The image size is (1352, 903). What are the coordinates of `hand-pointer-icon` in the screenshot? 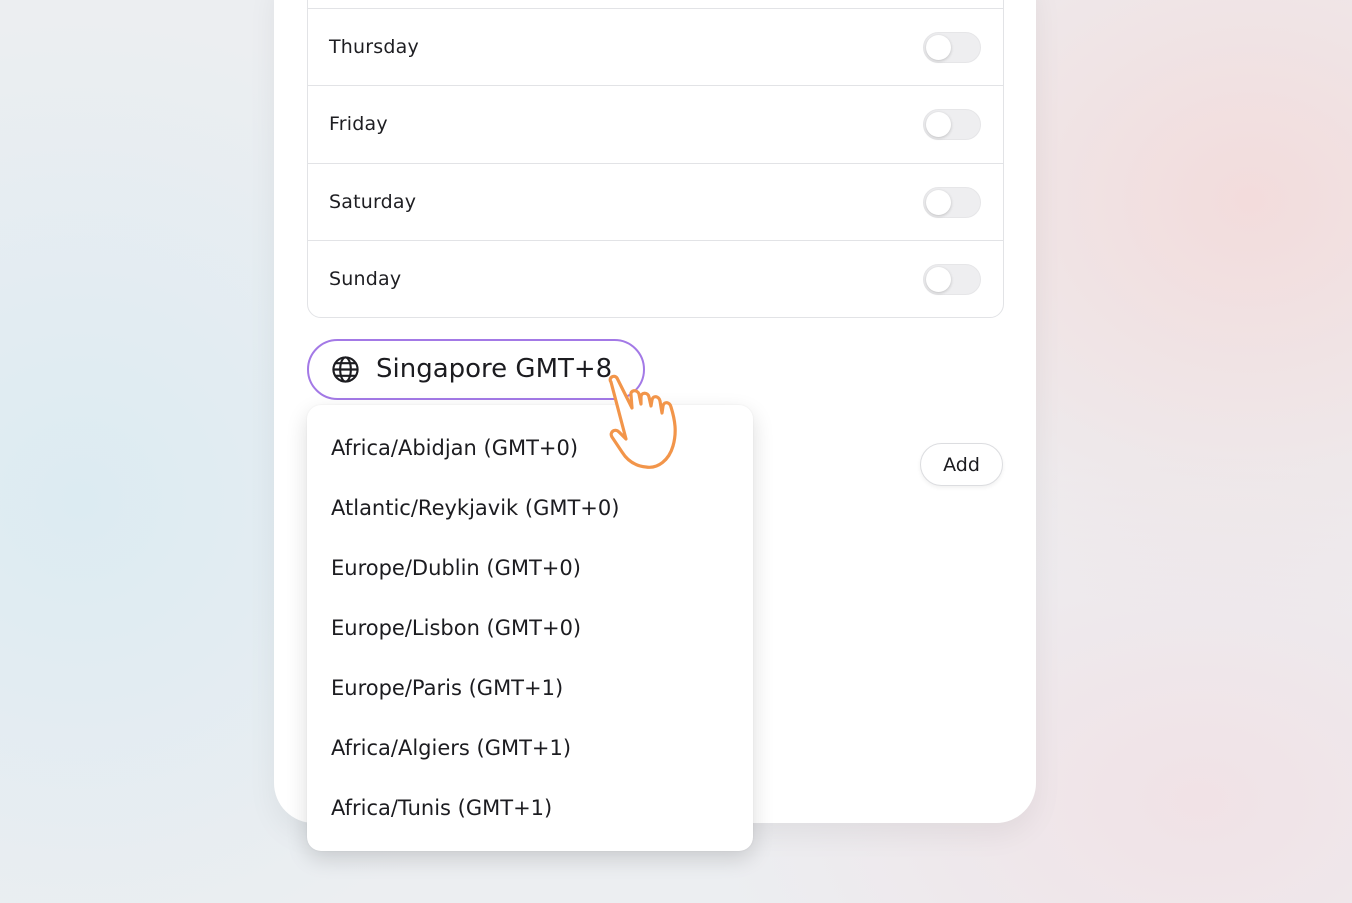 It's located at (642, 421).